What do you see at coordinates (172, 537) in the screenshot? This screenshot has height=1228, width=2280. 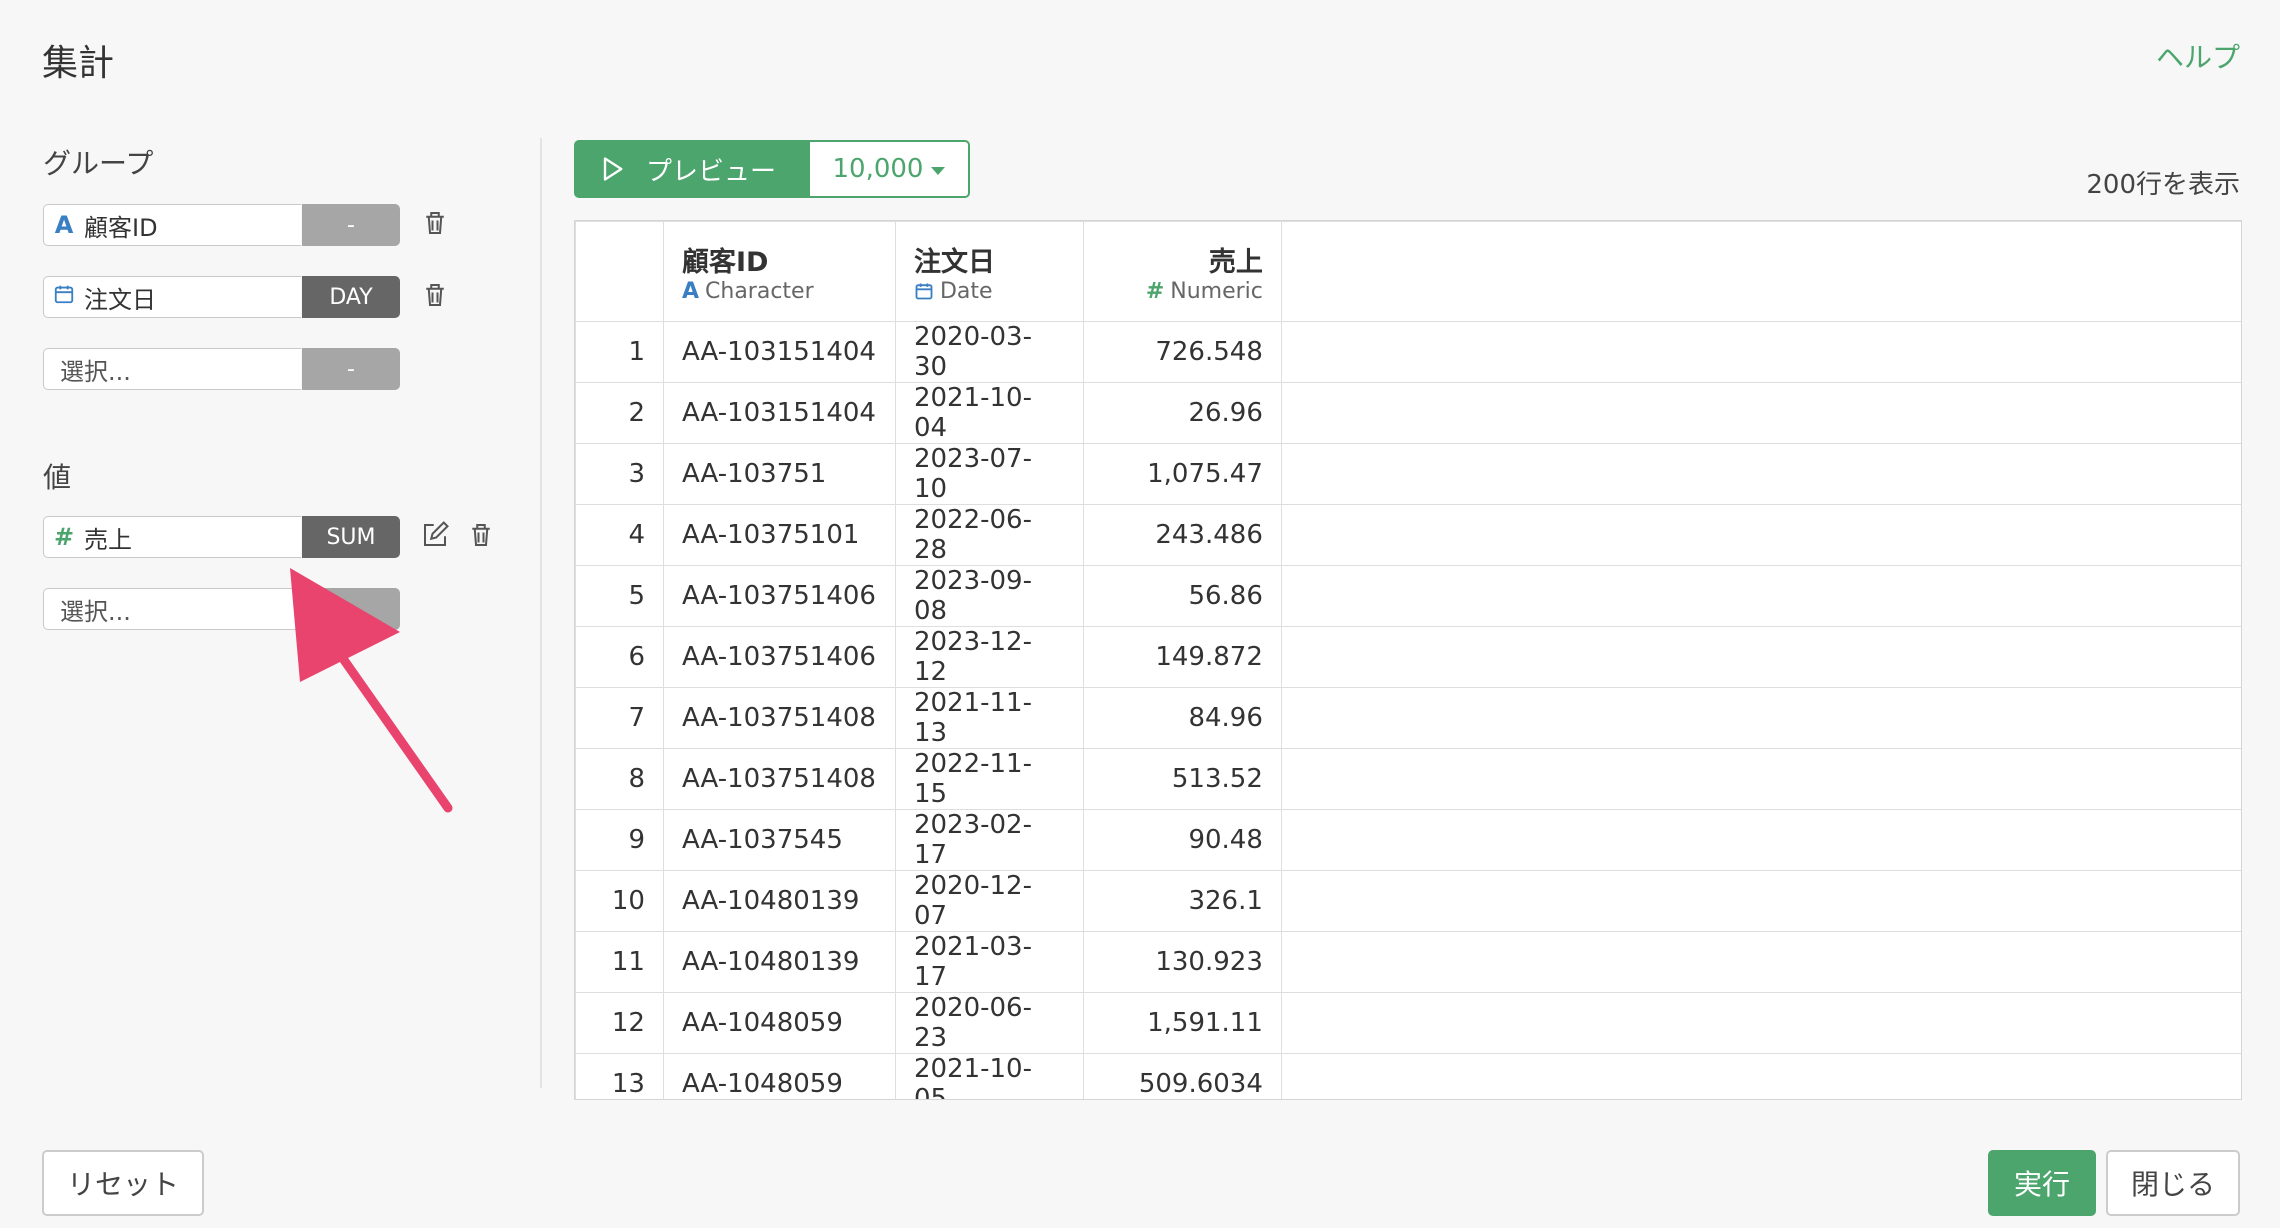 I see `value-field-sales: # 売上` at bounding box center [172, 537].